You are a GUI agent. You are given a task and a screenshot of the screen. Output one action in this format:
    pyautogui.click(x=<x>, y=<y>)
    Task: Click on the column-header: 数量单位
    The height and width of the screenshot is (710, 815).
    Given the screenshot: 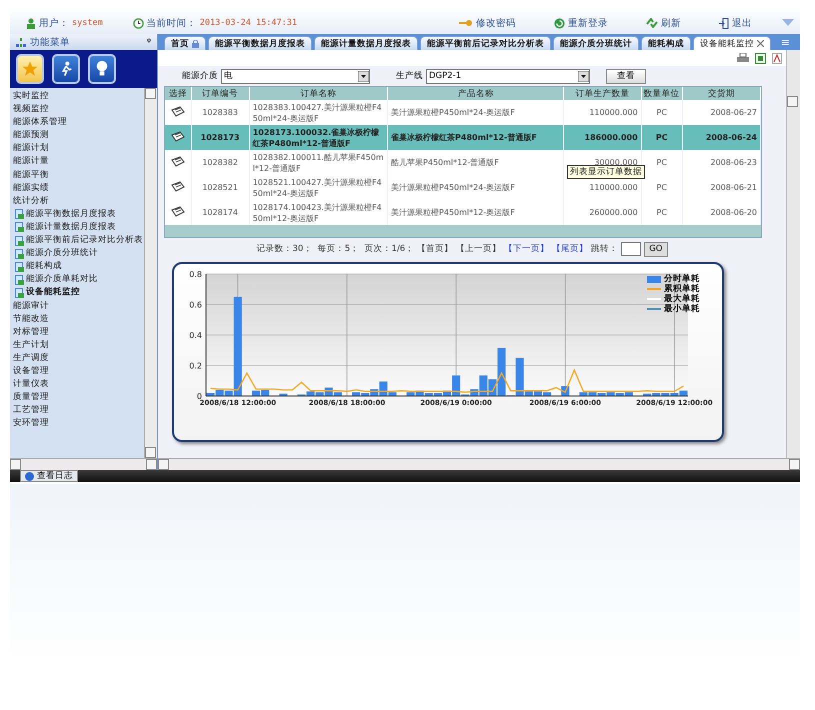 What is the action you would take?
    pyautogui.click(x=661, y=93)
    